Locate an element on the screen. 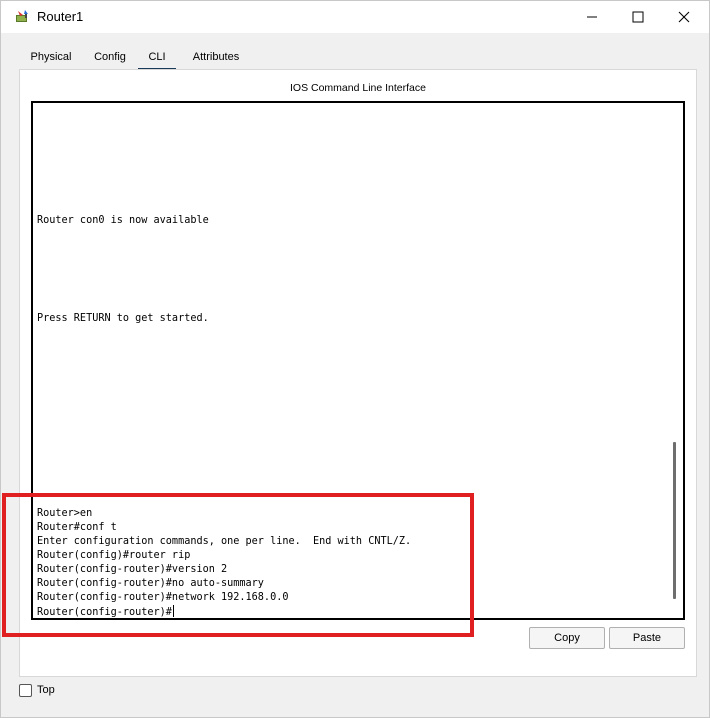  copy-button: Copy is located at coordinates (567, 638).